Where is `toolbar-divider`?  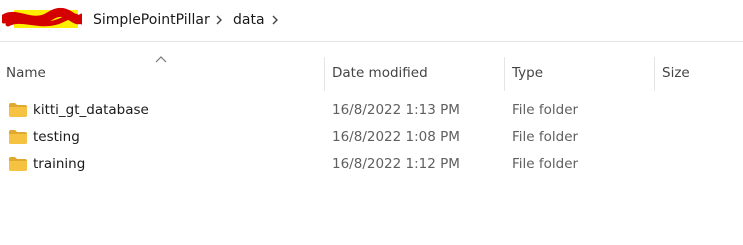 toolbar-divider is located at coordinates (371, 41).